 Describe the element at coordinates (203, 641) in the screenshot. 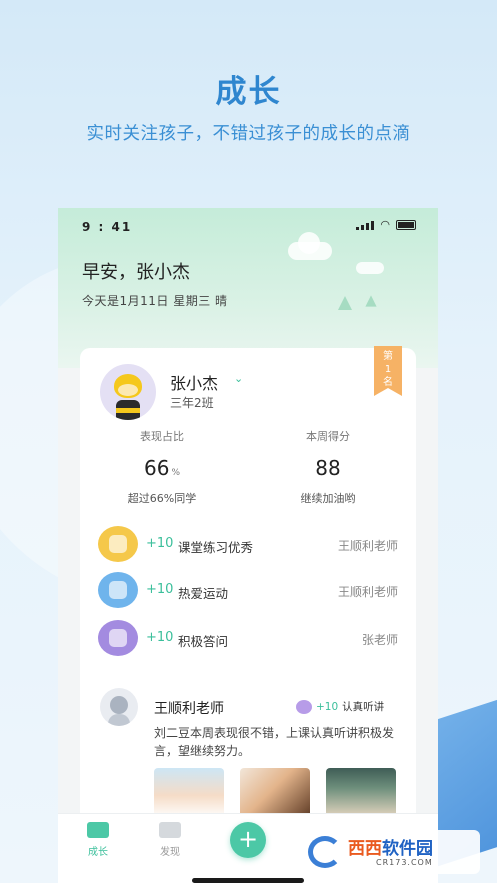

I see `record-text: 积极答问` at that location.